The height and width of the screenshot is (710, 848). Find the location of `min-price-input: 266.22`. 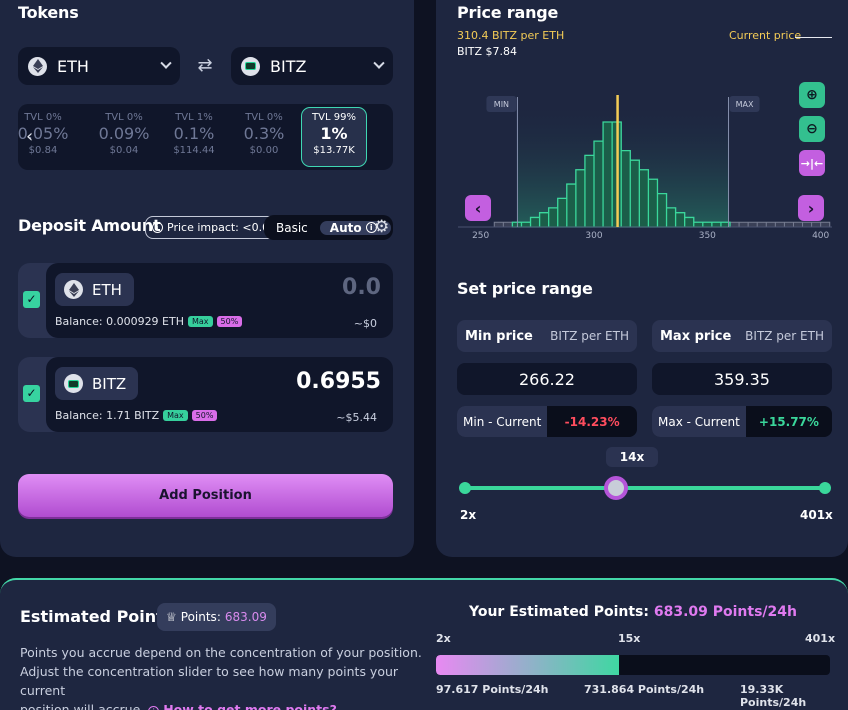

min-price-input: 266.22 is located at coordinates (547, 379).